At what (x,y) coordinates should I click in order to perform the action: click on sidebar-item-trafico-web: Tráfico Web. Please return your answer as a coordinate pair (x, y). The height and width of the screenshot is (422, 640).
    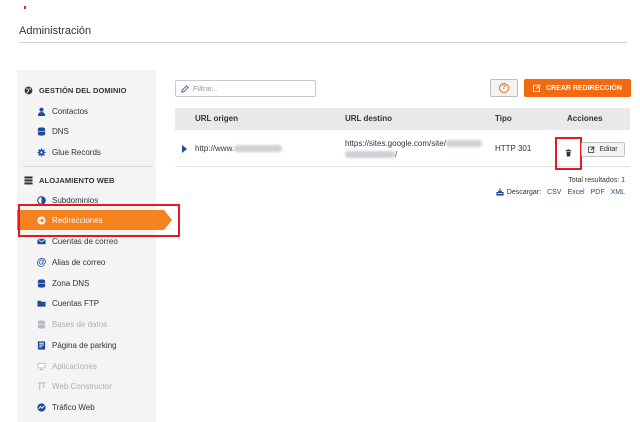
    Looking at the image, I should click on (86, 407).